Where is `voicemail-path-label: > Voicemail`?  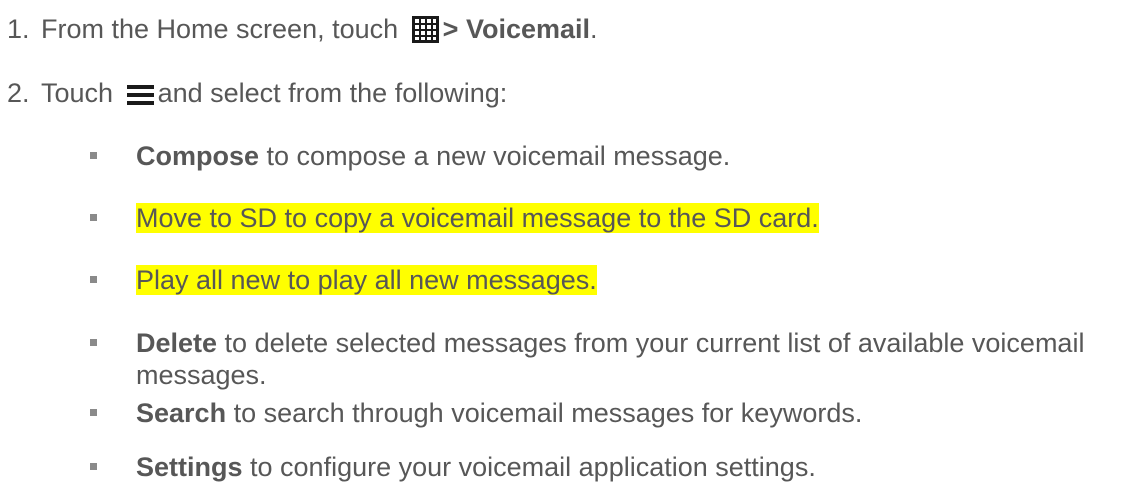 voicemail-path-label: > Voicemail is located at coordinates (516, 29).